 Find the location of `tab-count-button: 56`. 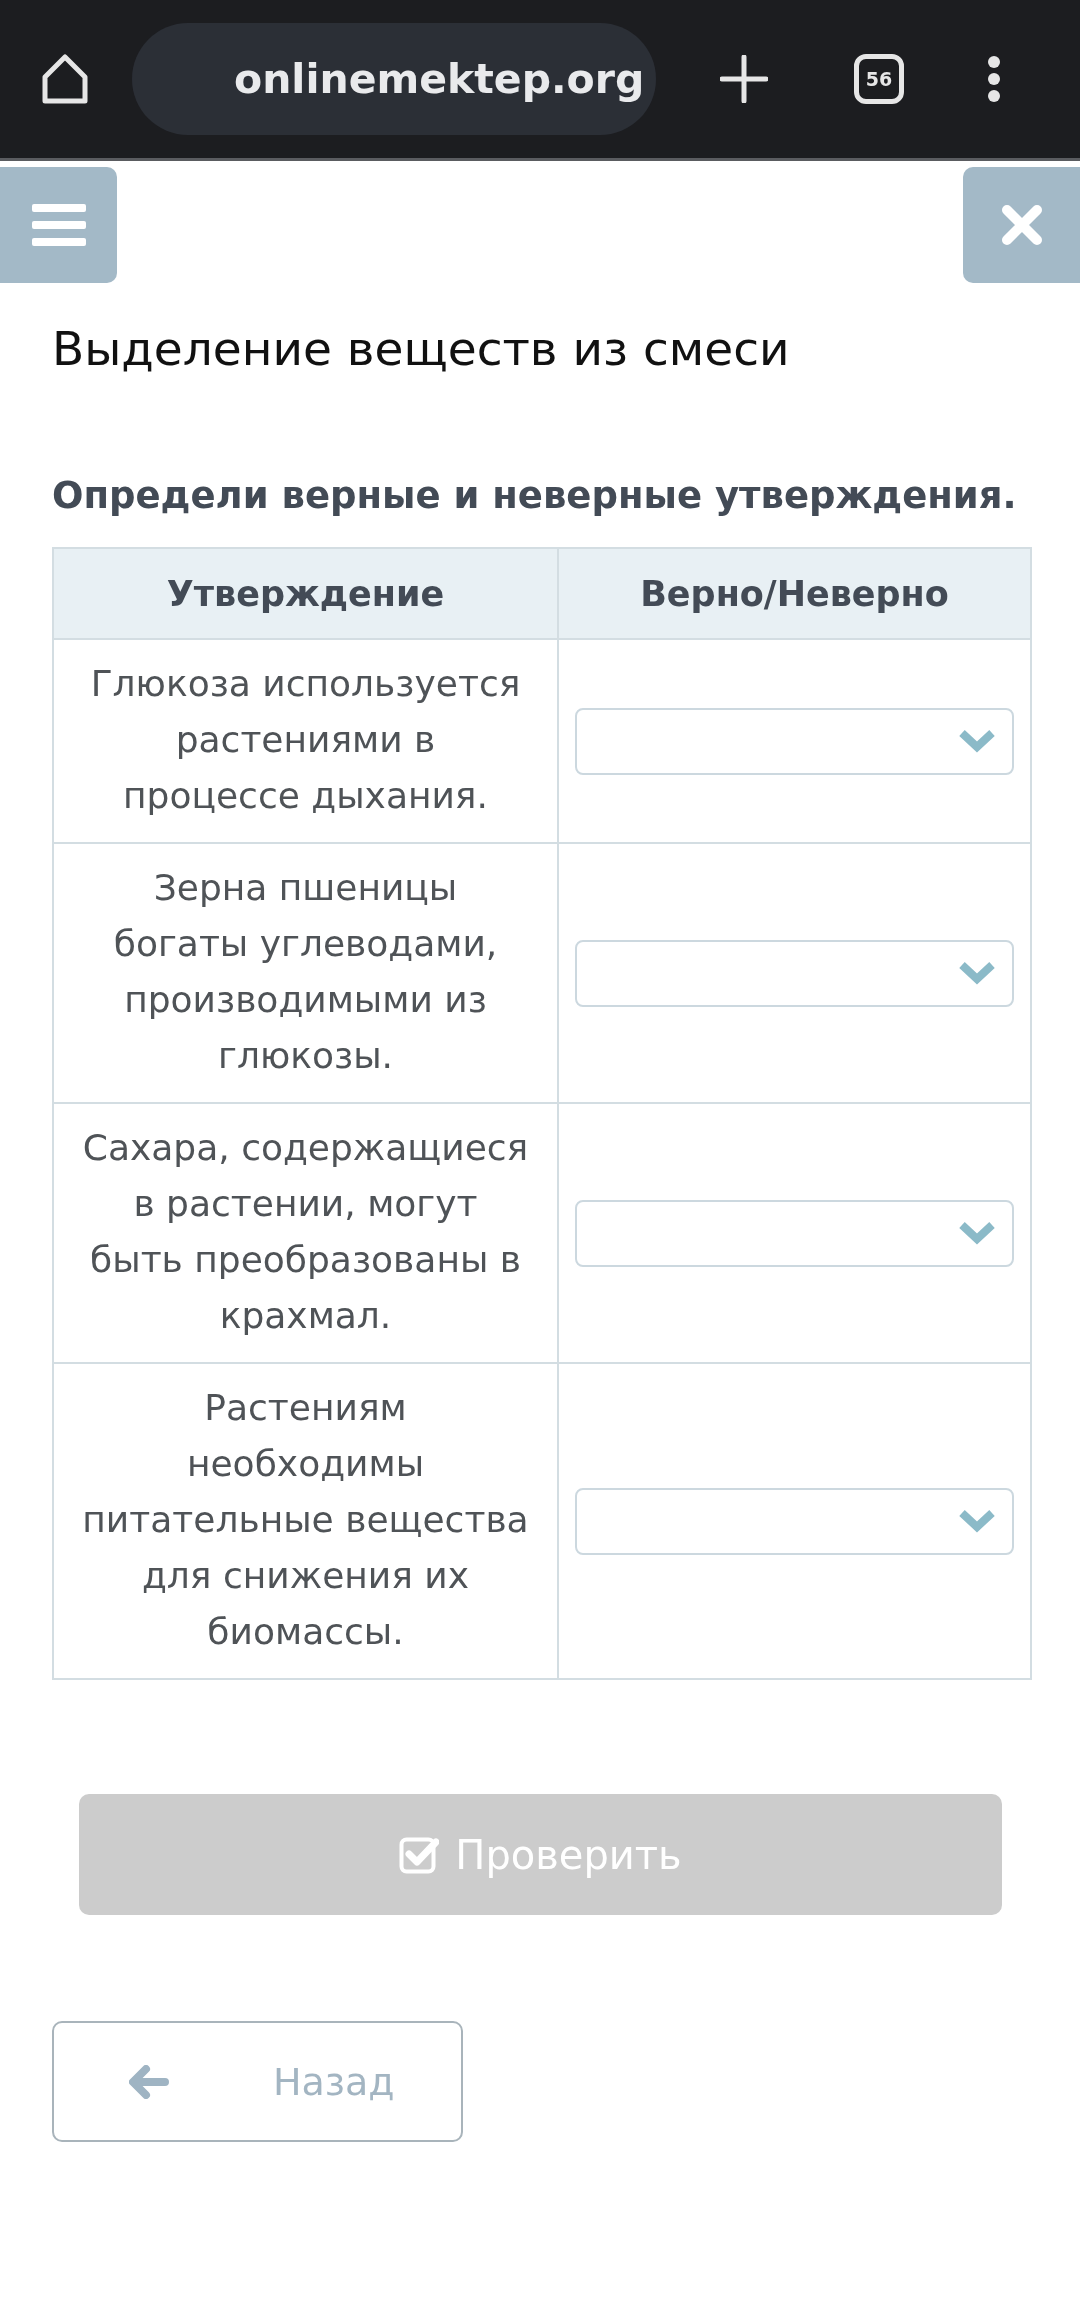

tab-count-button: 56 is located at coordinates (879, 79).